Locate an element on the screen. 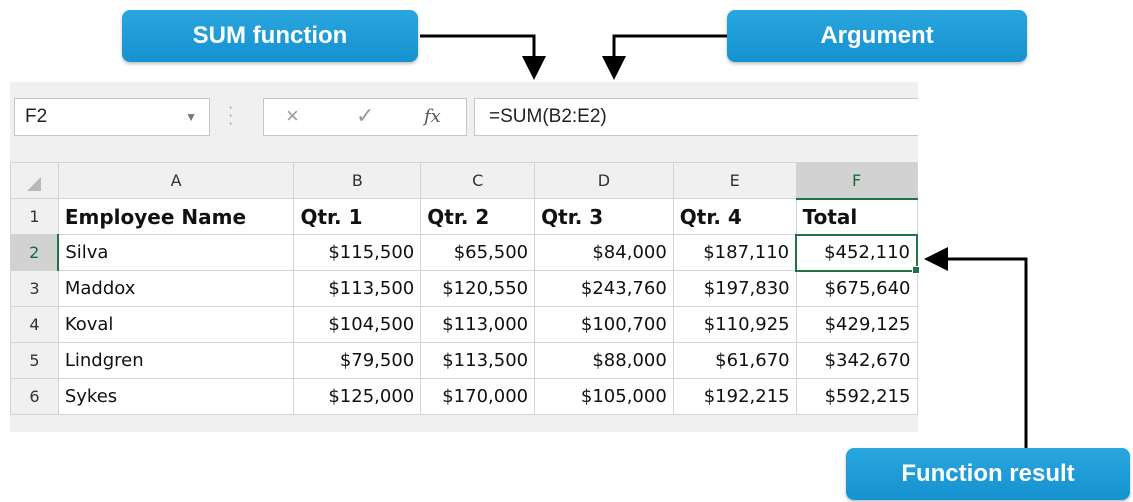 This screenshot has height=502, width=1133. sum-function-arrow is located at coordinates (483, 57).